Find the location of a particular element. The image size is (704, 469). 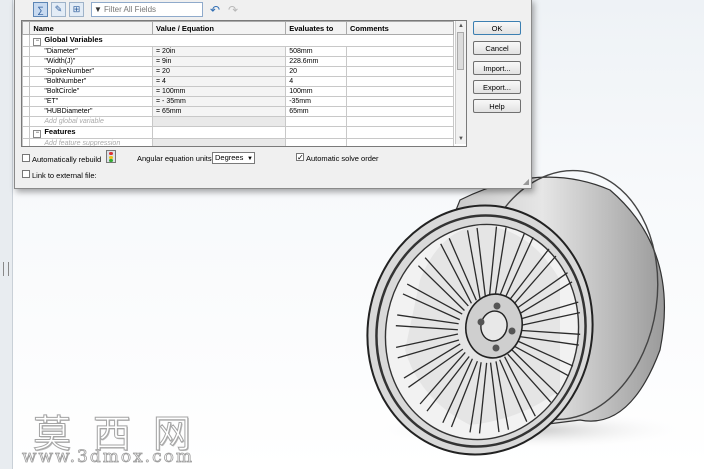

column-header-name: Name is located at coordinates (91, 28).